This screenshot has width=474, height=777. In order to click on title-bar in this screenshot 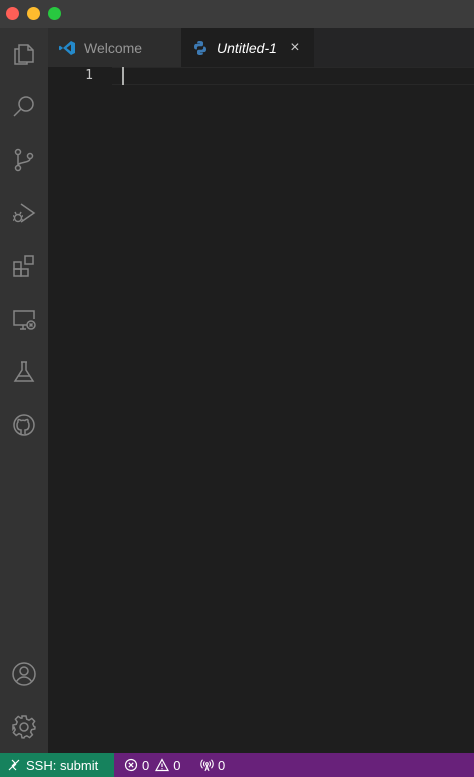, I will do `click(237, 14)`.